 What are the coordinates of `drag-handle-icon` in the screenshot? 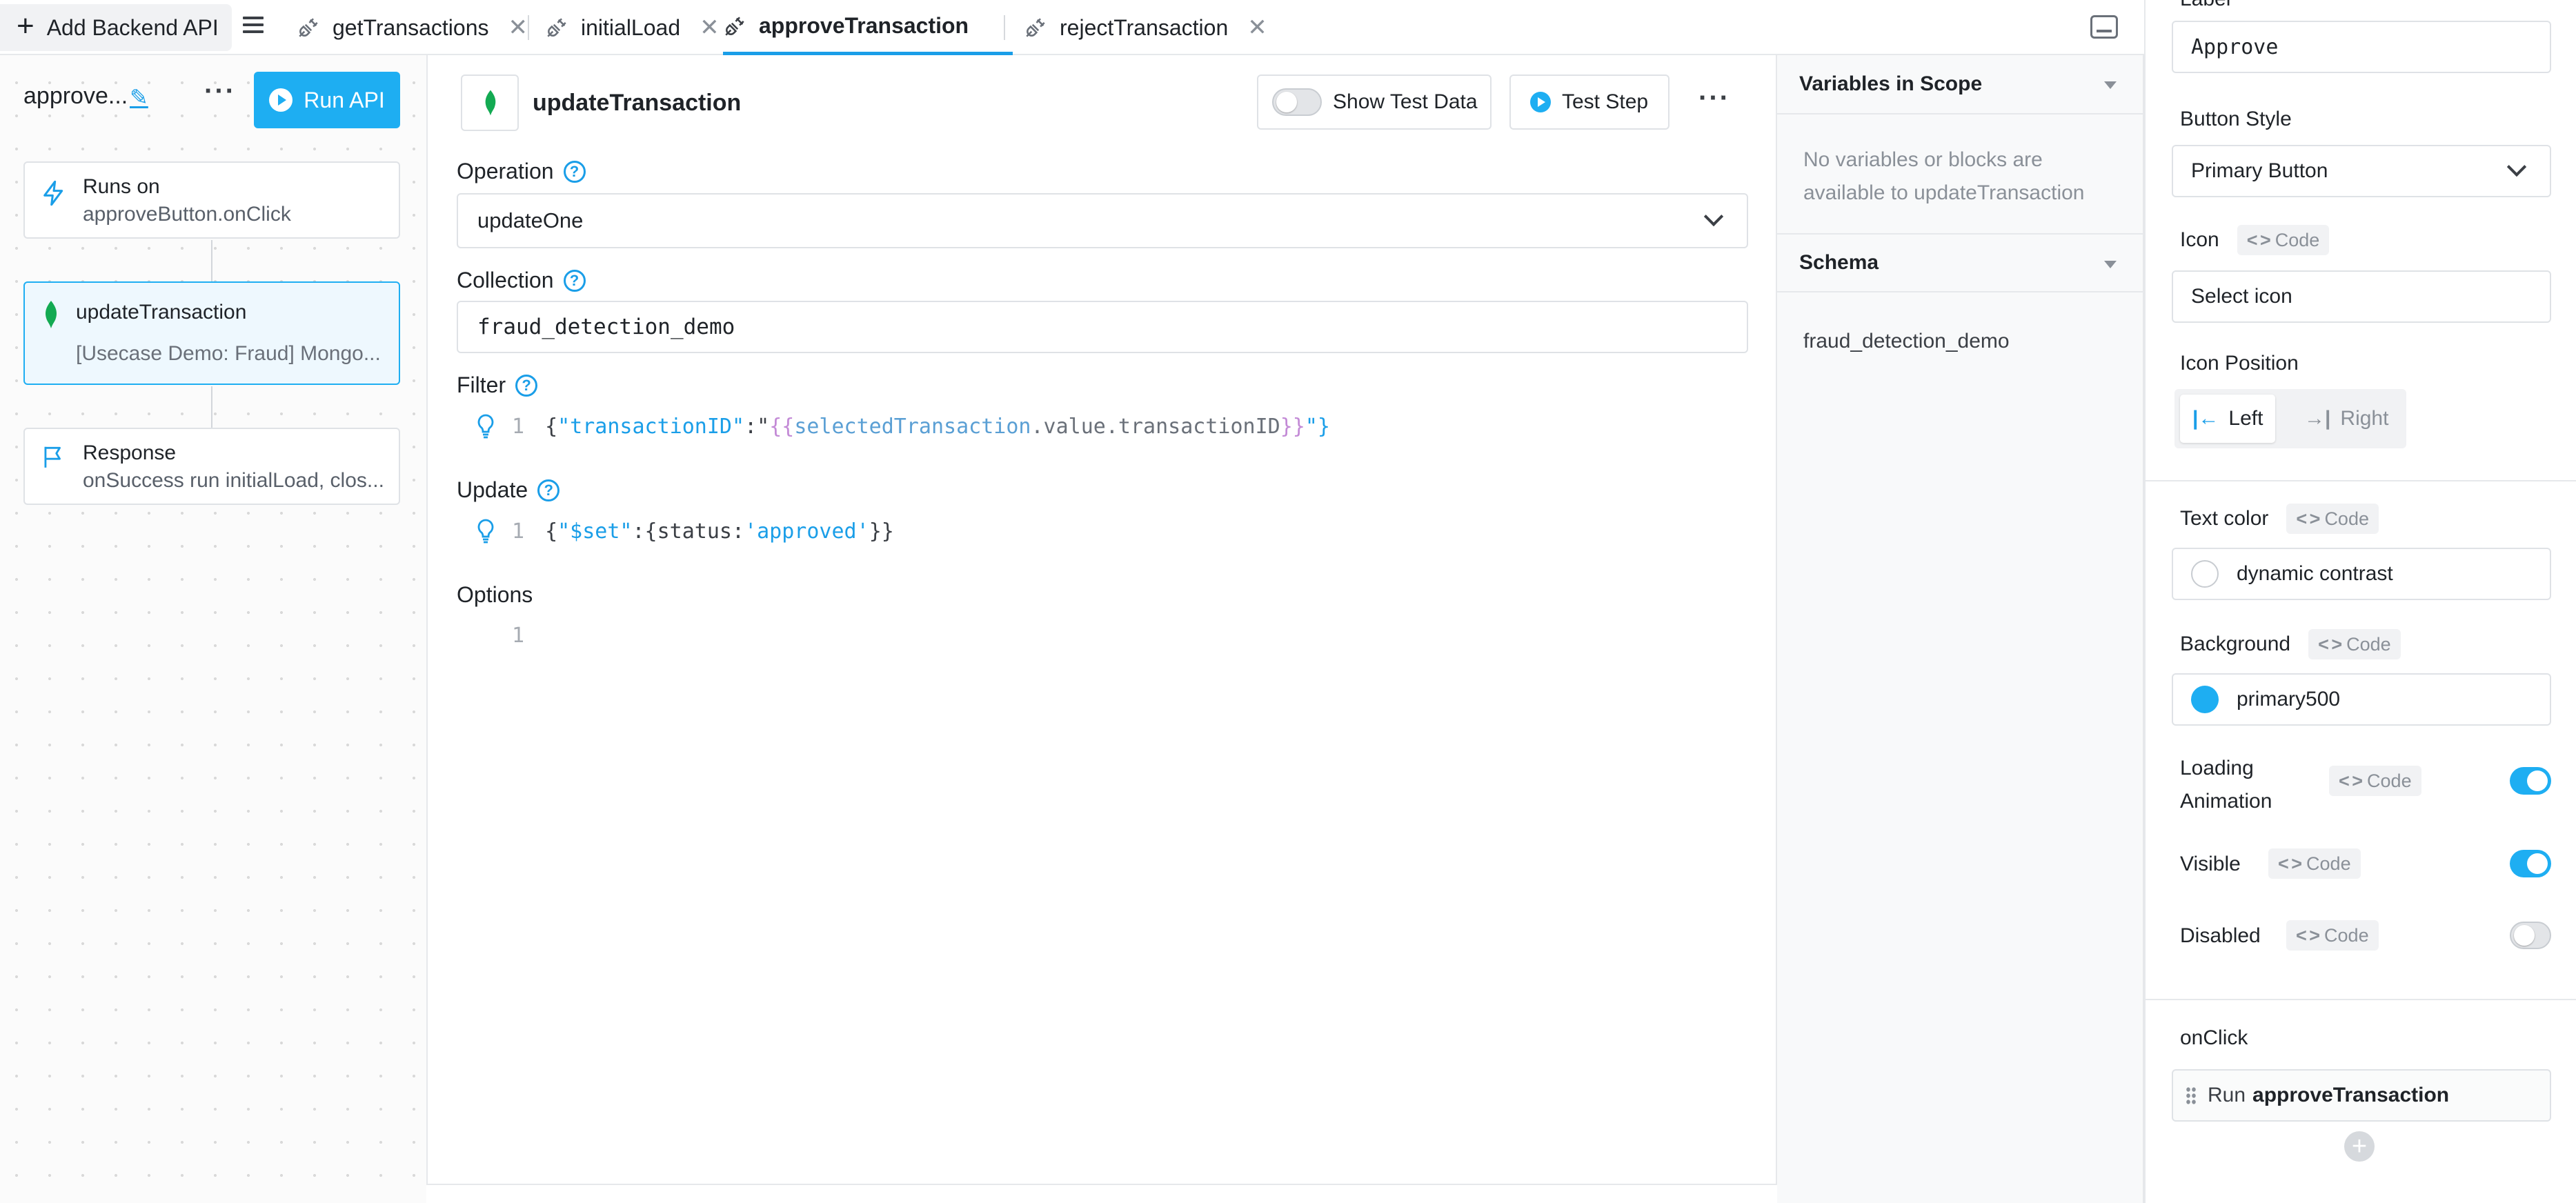 It's located at (2191, 1095).